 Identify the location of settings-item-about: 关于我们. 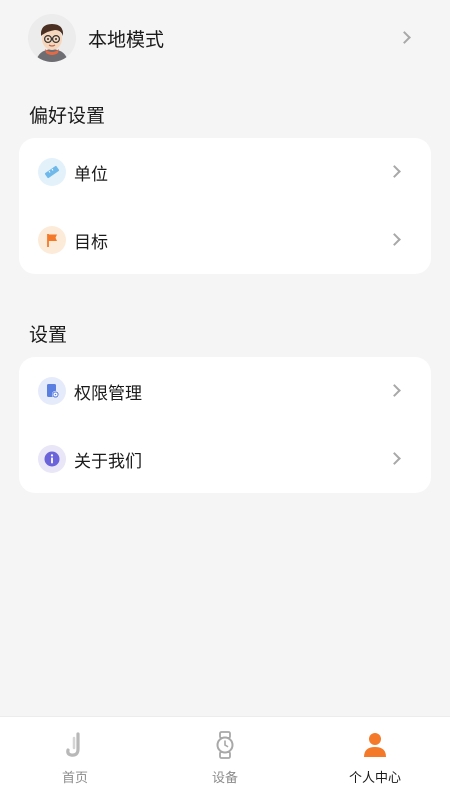
(225, 459).